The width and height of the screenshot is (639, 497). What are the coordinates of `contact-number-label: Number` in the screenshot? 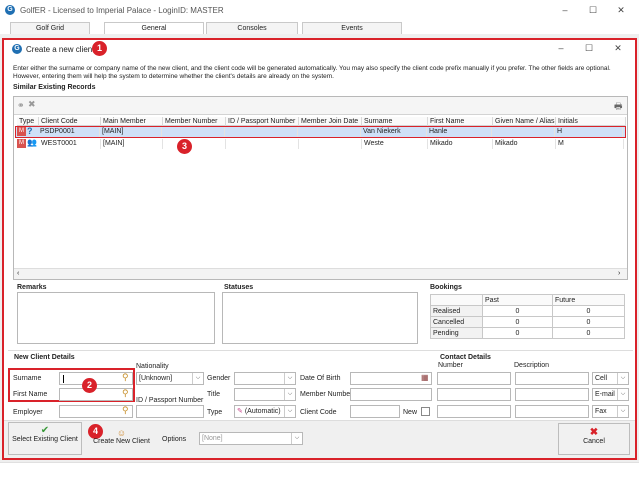 It's located at (450, 365).